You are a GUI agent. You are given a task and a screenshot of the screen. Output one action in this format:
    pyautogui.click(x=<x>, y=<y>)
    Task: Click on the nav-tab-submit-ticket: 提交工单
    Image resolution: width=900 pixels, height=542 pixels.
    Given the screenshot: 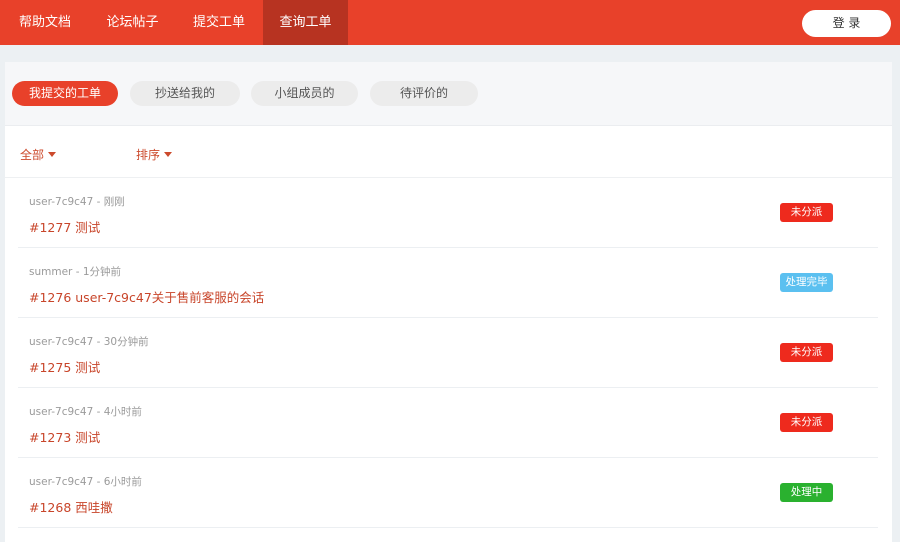 What is the action you would take?
    pyautogui.click(x=219, y=22)
    